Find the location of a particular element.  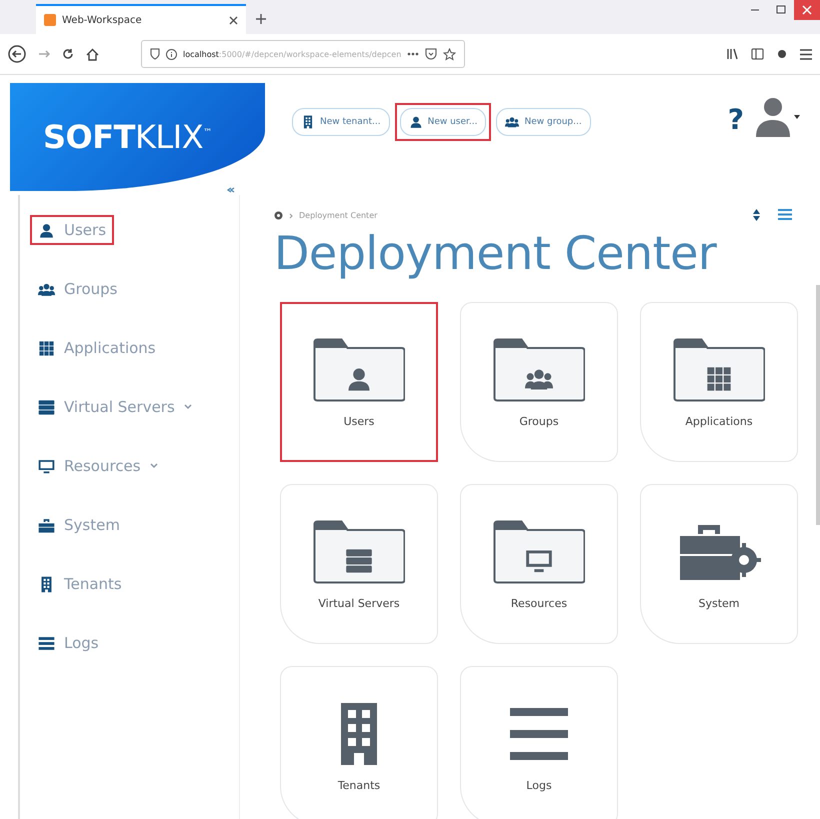

shield-icon is located at coordinates (155, 54).